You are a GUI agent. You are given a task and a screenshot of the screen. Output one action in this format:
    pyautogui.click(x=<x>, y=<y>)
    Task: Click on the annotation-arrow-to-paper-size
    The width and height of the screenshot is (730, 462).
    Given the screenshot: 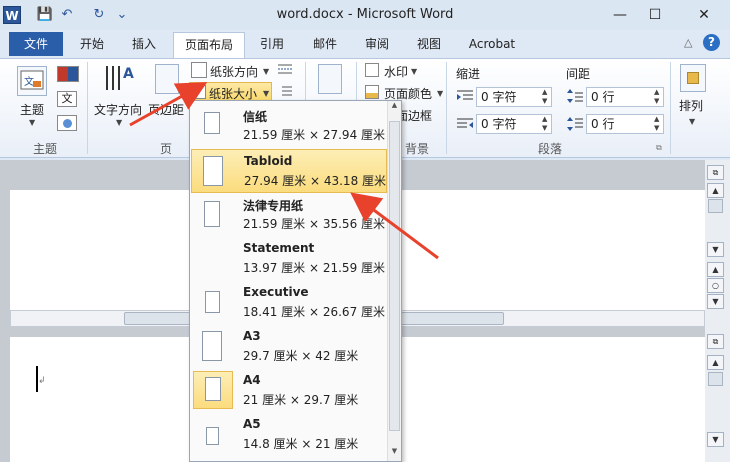 What is the action you would take?
    pyautogui.click(x=168, y=104)
    